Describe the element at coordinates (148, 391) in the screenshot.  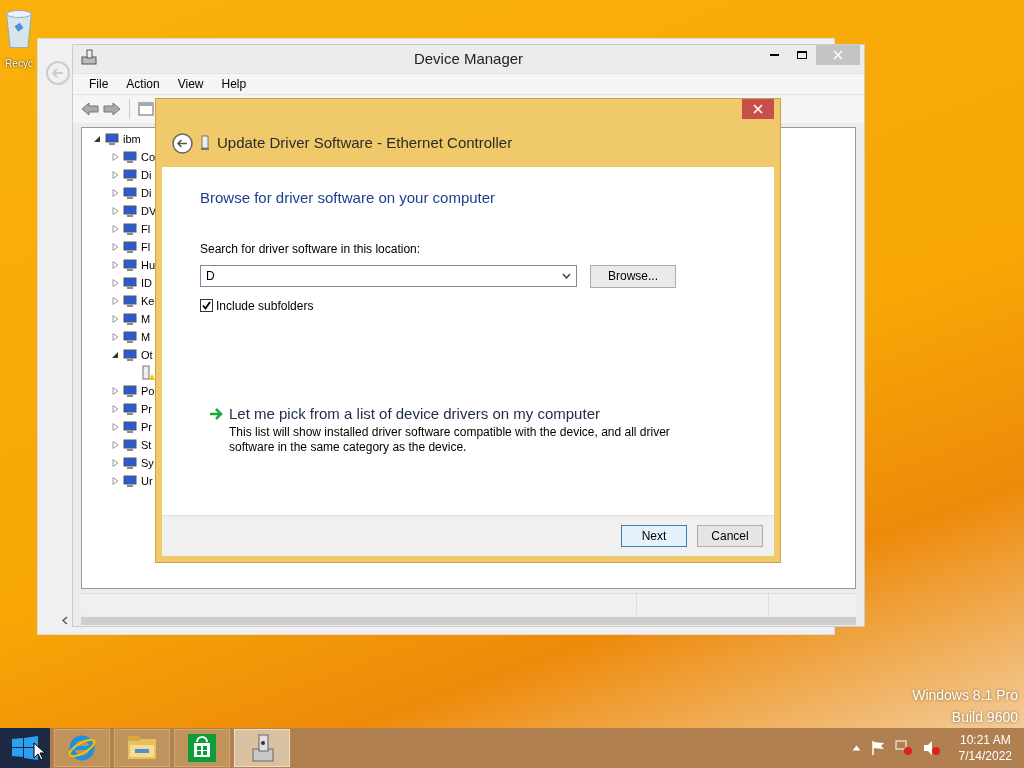
I see `tree-item: Po` at that location.